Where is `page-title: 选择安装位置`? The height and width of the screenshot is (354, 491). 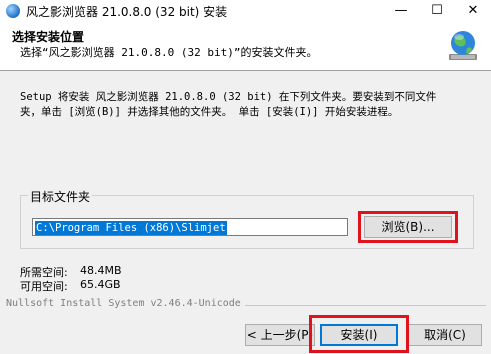 page-title: 选择安装位置 is located at coordinates (48, 37).